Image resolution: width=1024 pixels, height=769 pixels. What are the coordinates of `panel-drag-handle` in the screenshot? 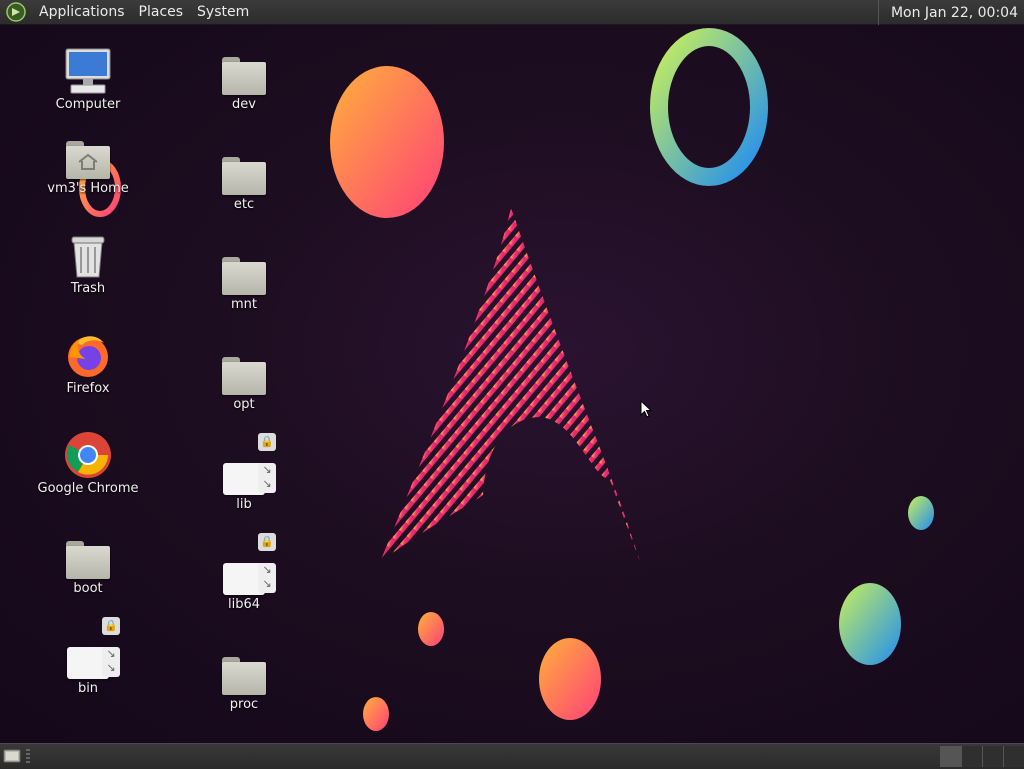 It's located at (28, 756).